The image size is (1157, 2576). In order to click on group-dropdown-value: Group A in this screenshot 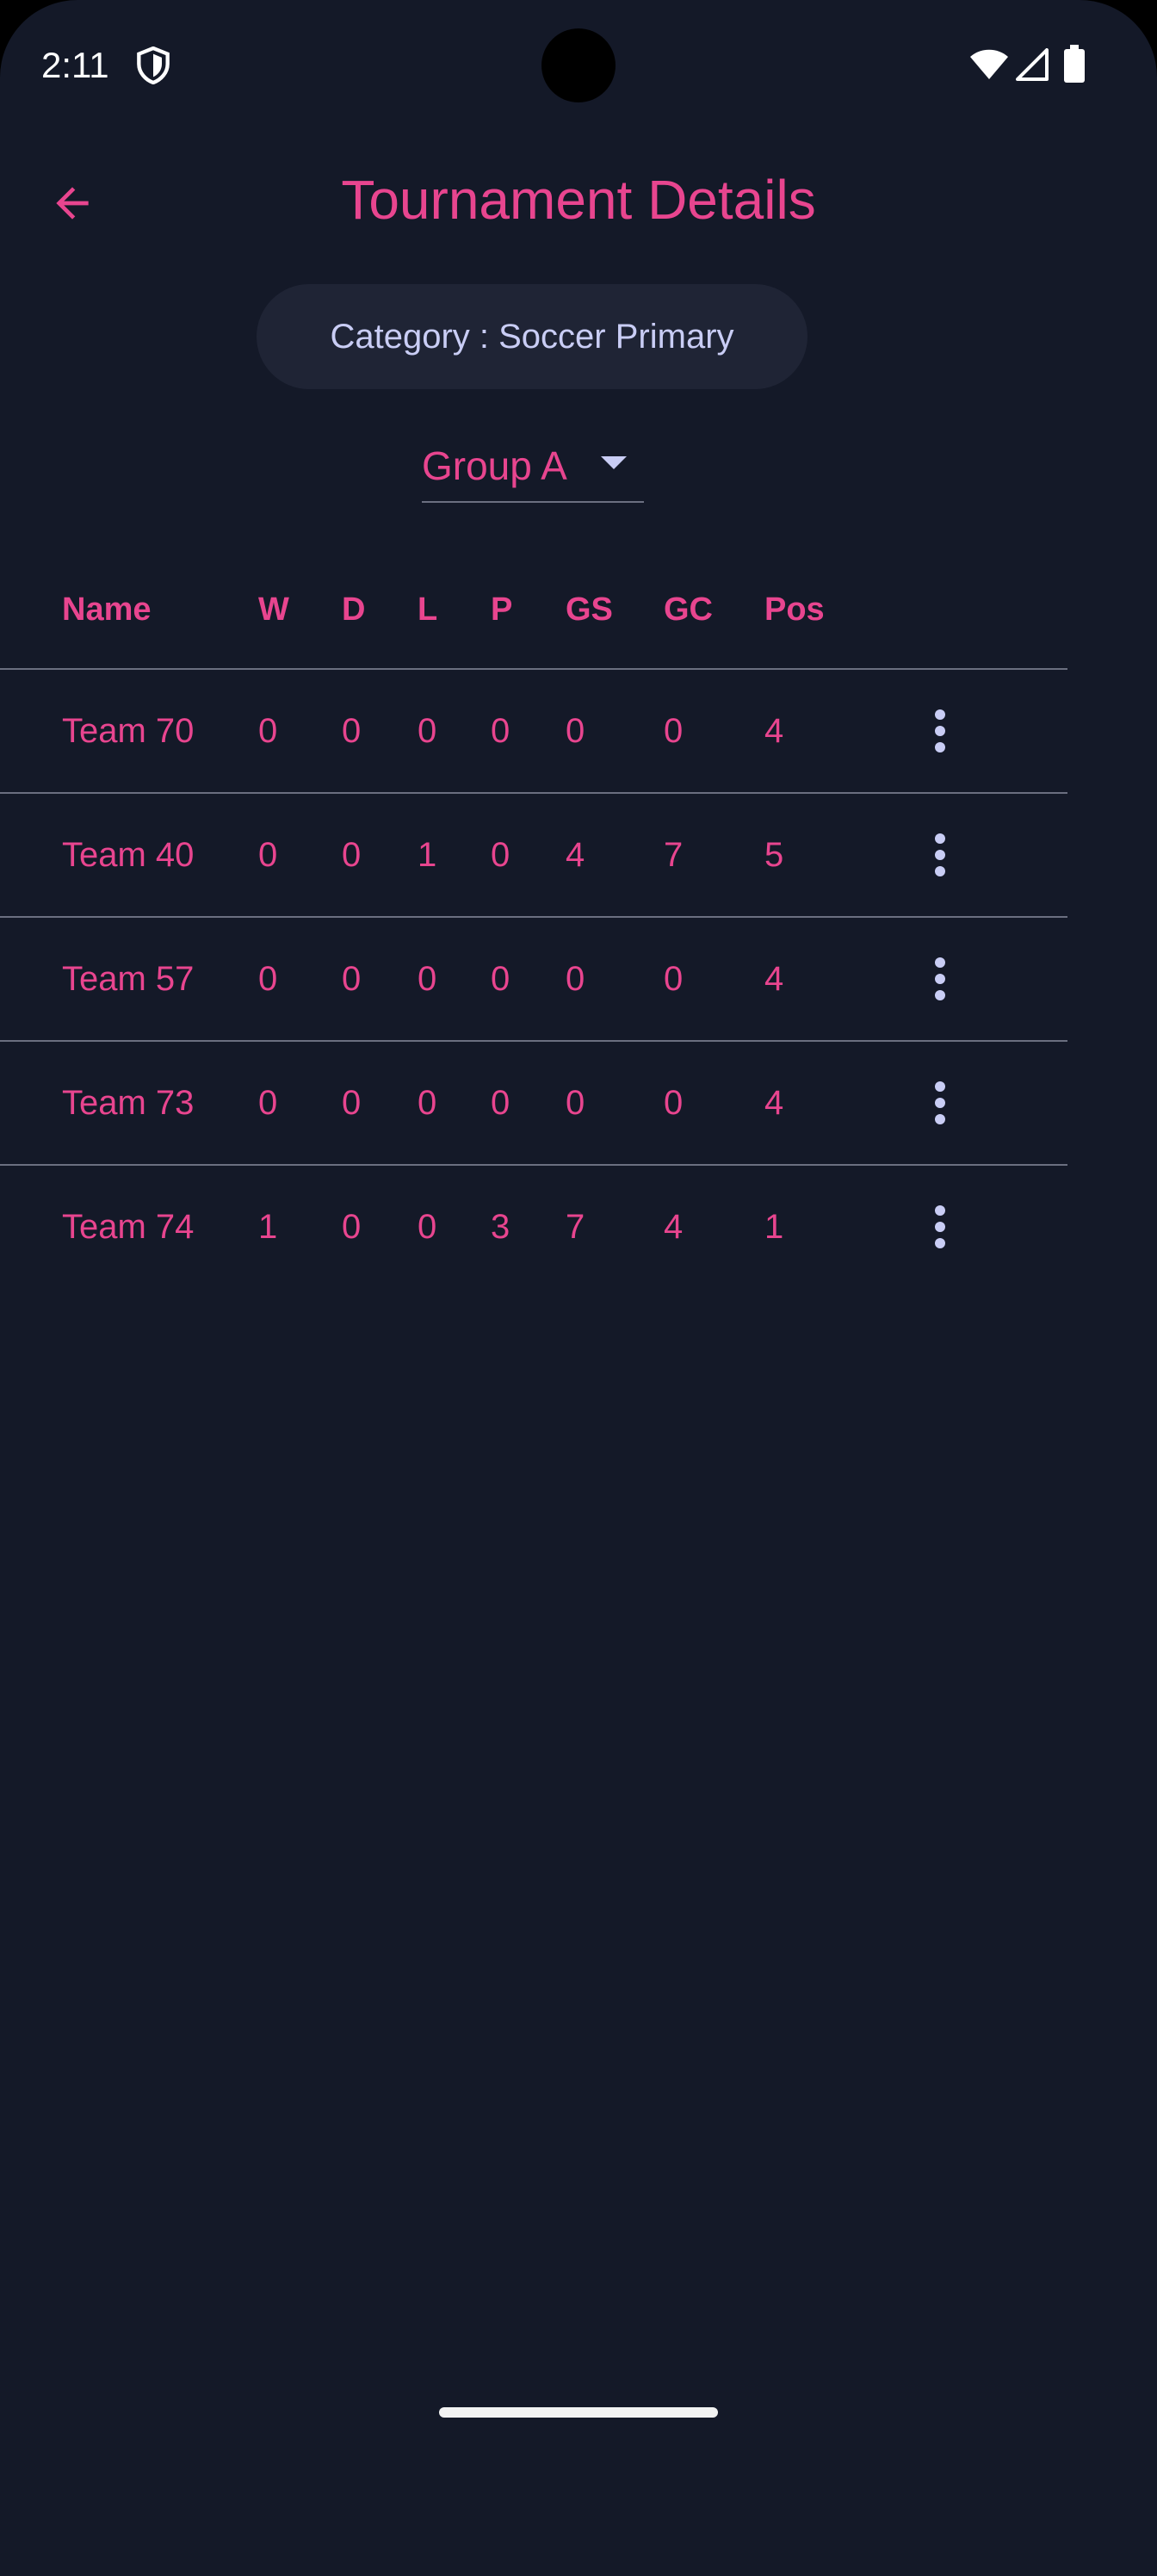, I will do `click(494, 465)`.